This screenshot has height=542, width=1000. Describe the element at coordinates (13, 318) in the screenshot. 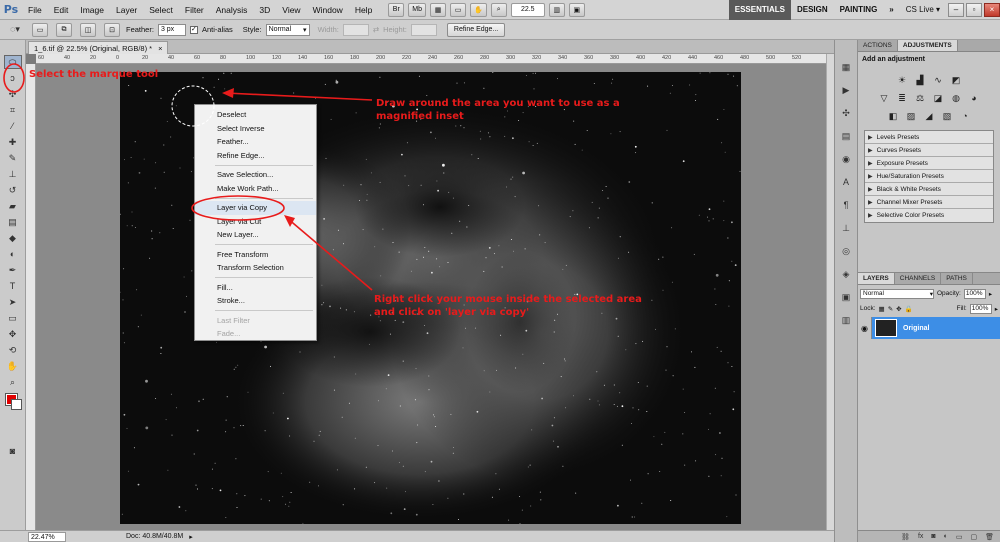

I see `shape-tool-icon: ▭` at that location.